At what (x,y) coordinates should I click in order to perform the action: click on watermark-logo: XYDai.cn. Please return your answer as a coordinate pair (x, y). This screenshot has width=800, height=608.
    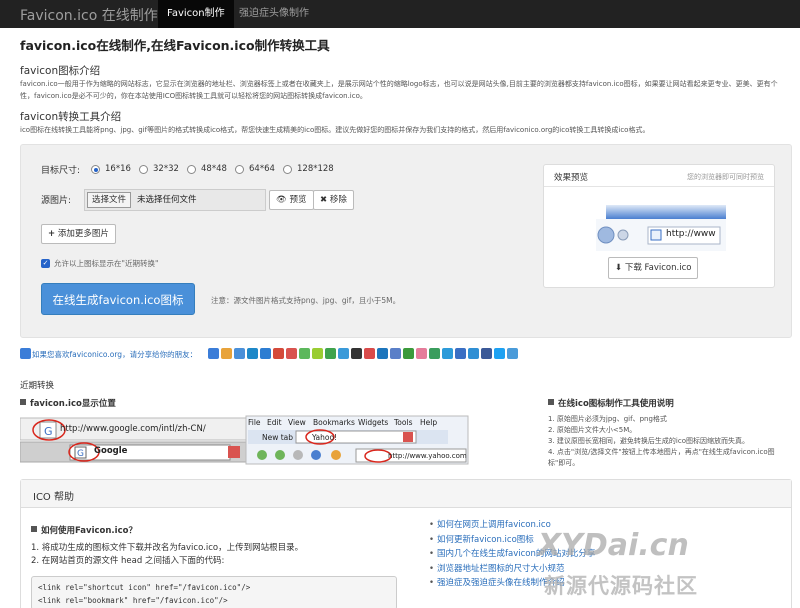
    Looking at the image, I should click on (613, 545).